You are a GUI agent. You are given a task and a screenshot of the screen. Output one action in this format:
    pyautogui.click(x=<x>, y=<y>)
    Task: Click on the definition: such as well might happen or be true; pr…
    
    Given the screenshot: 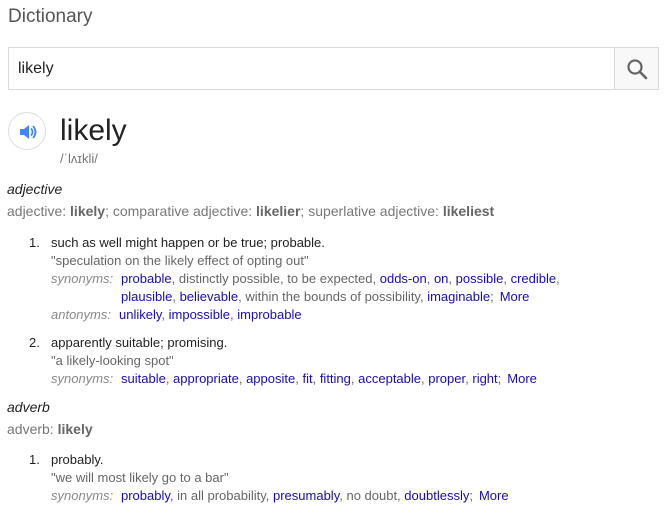 What is the action you would take?
    pyautogui.click(x=188, y=242)
    